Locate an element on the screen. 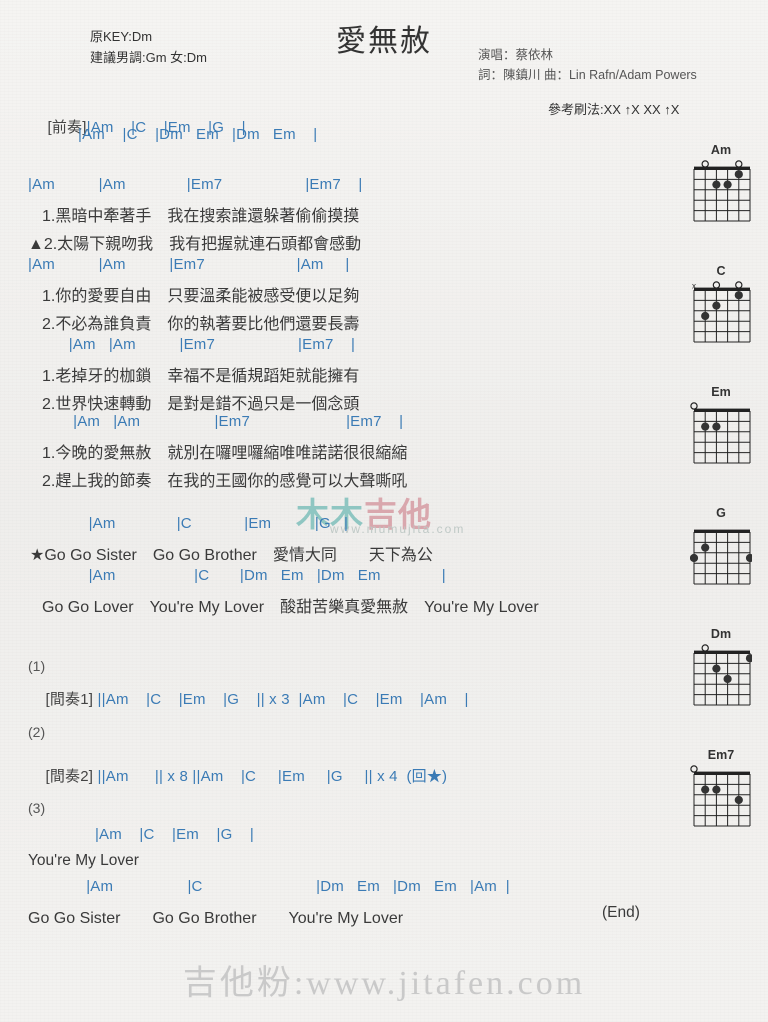 This screenshot has width=768, height=1022. chord-diagram-name: Am is located at coordinates (721, 150).